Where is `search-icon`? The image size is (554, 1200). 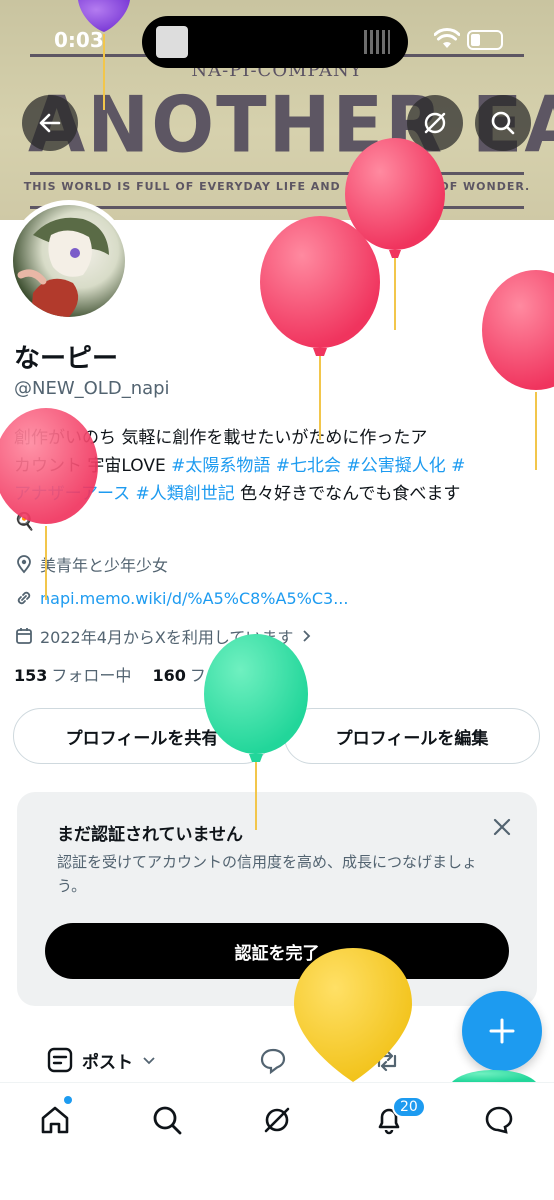 search-icon is located at coordinates (503, 123).